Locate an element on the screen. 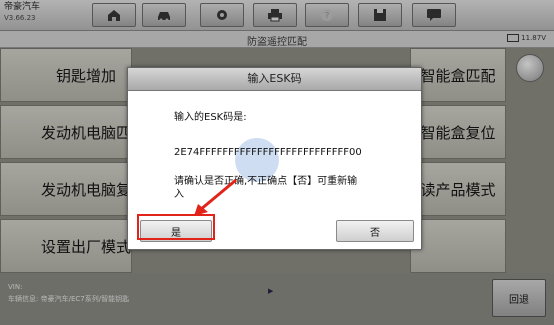 Image resolution: width=554 pixels, height=325 pixels. confirm-message-line2: 入 is located at coordinates (179, 194).